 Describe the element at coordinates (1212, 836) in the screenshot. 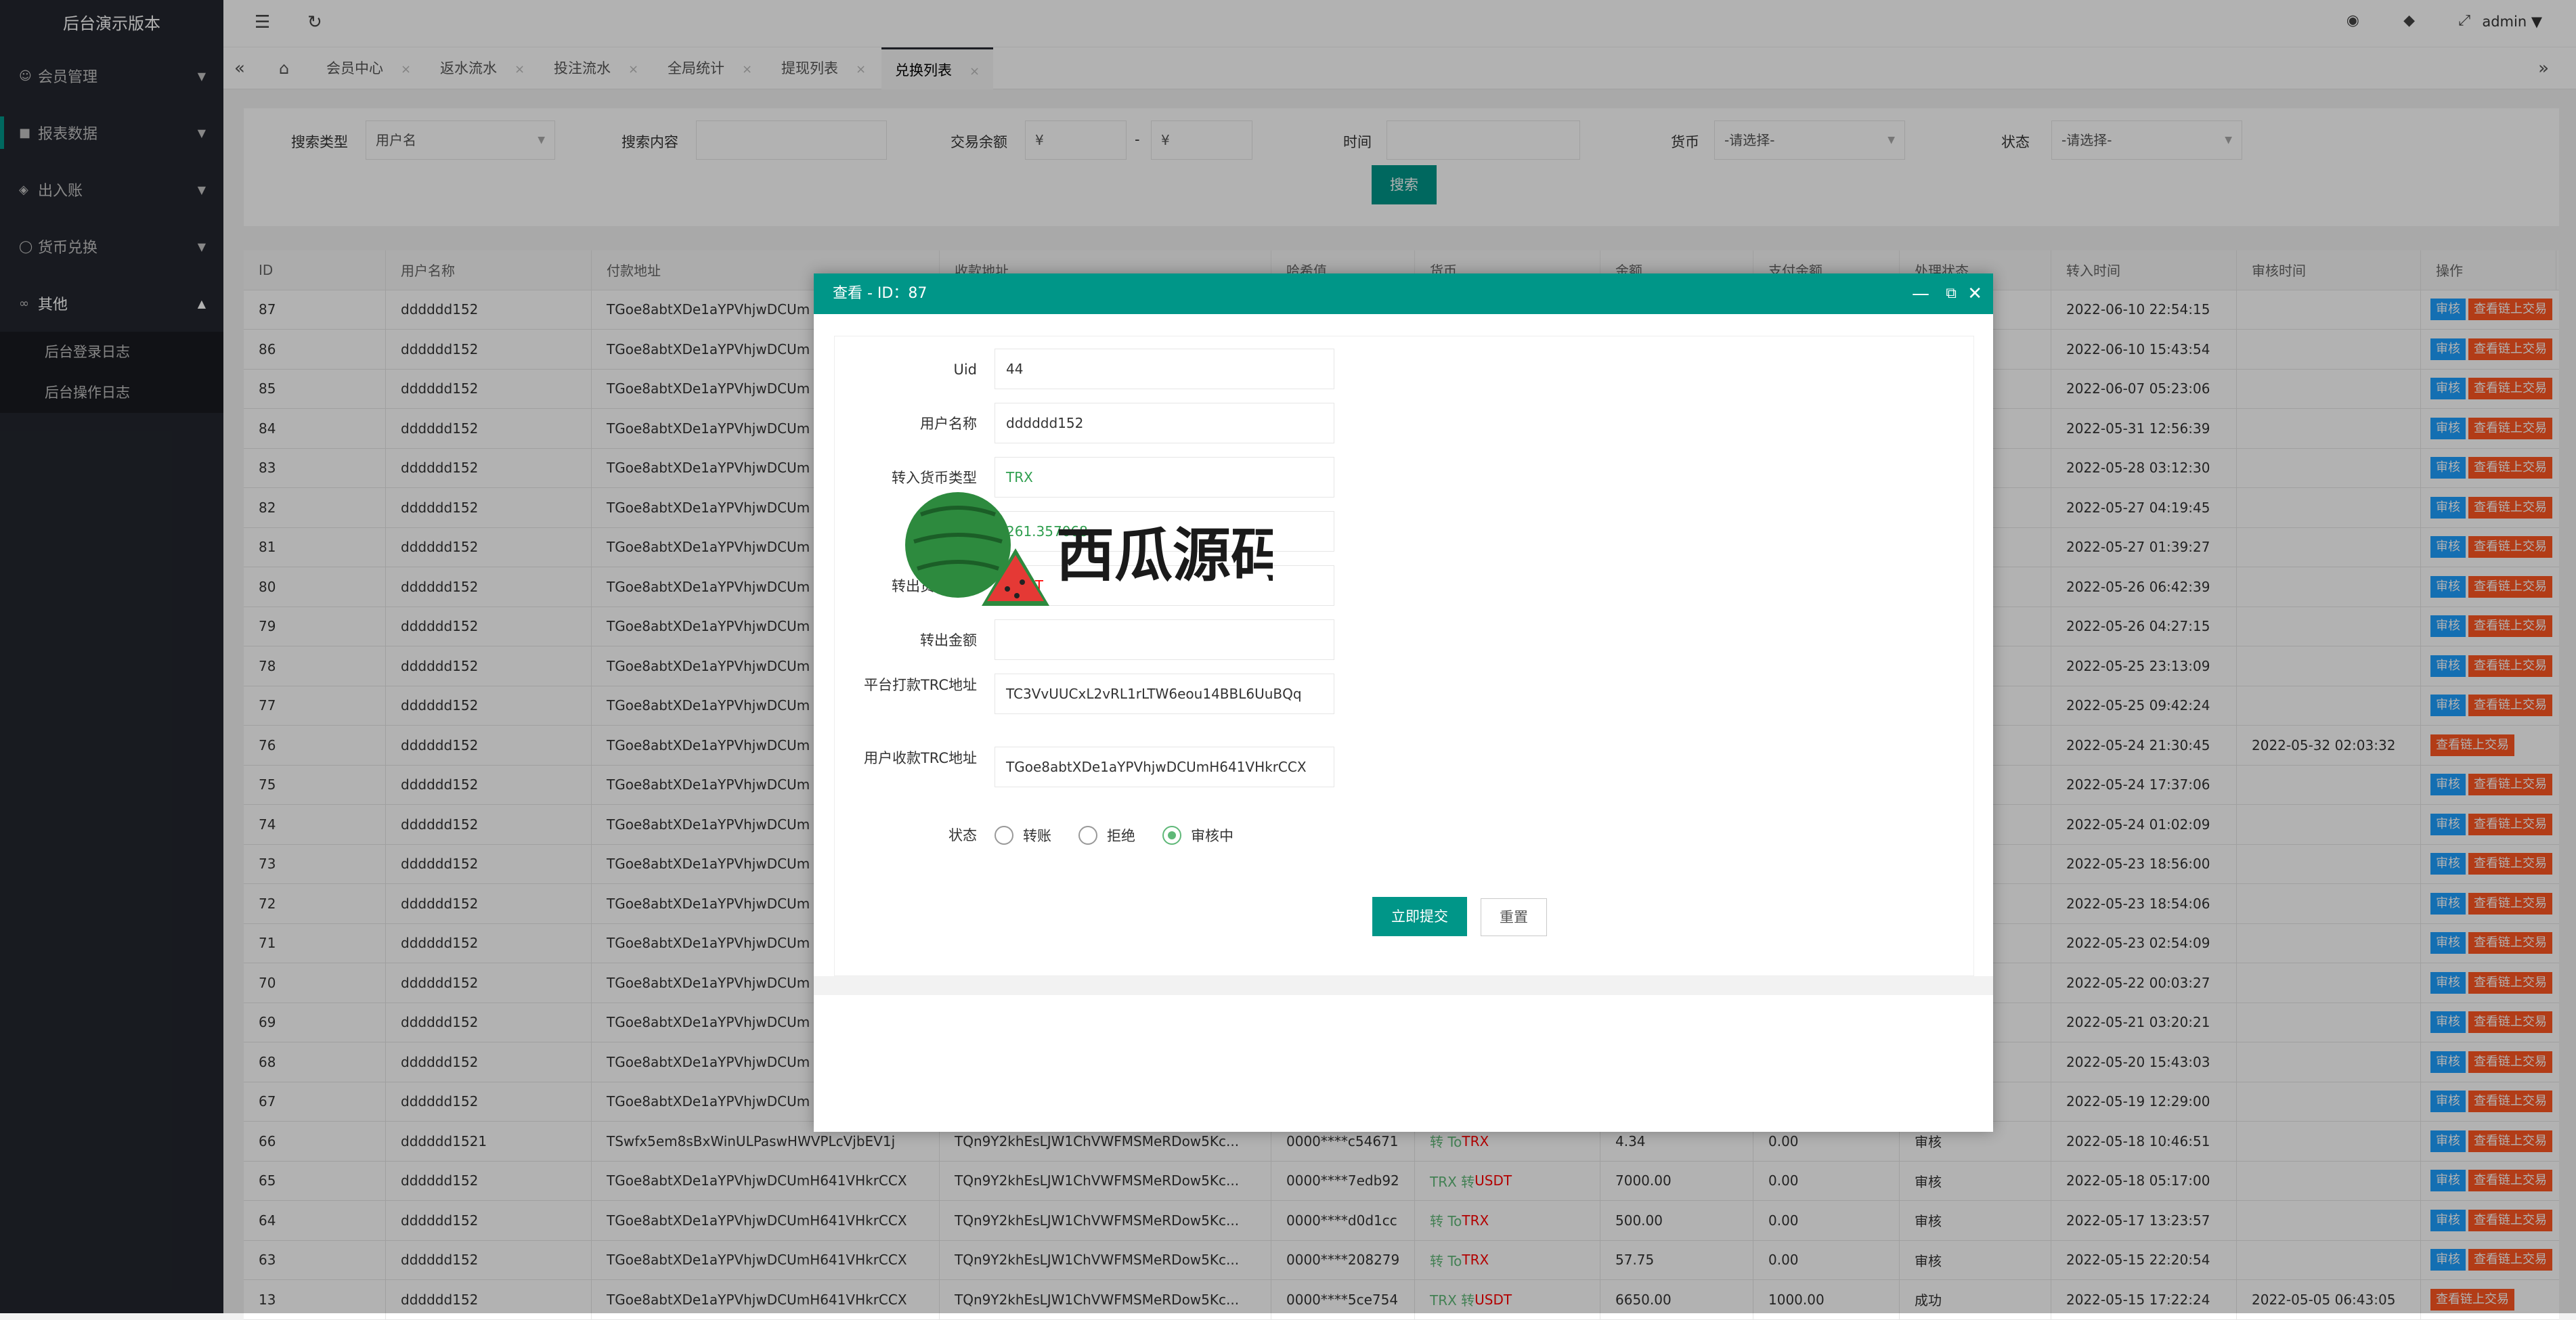

I see `radio-label: 审核中` at that location.